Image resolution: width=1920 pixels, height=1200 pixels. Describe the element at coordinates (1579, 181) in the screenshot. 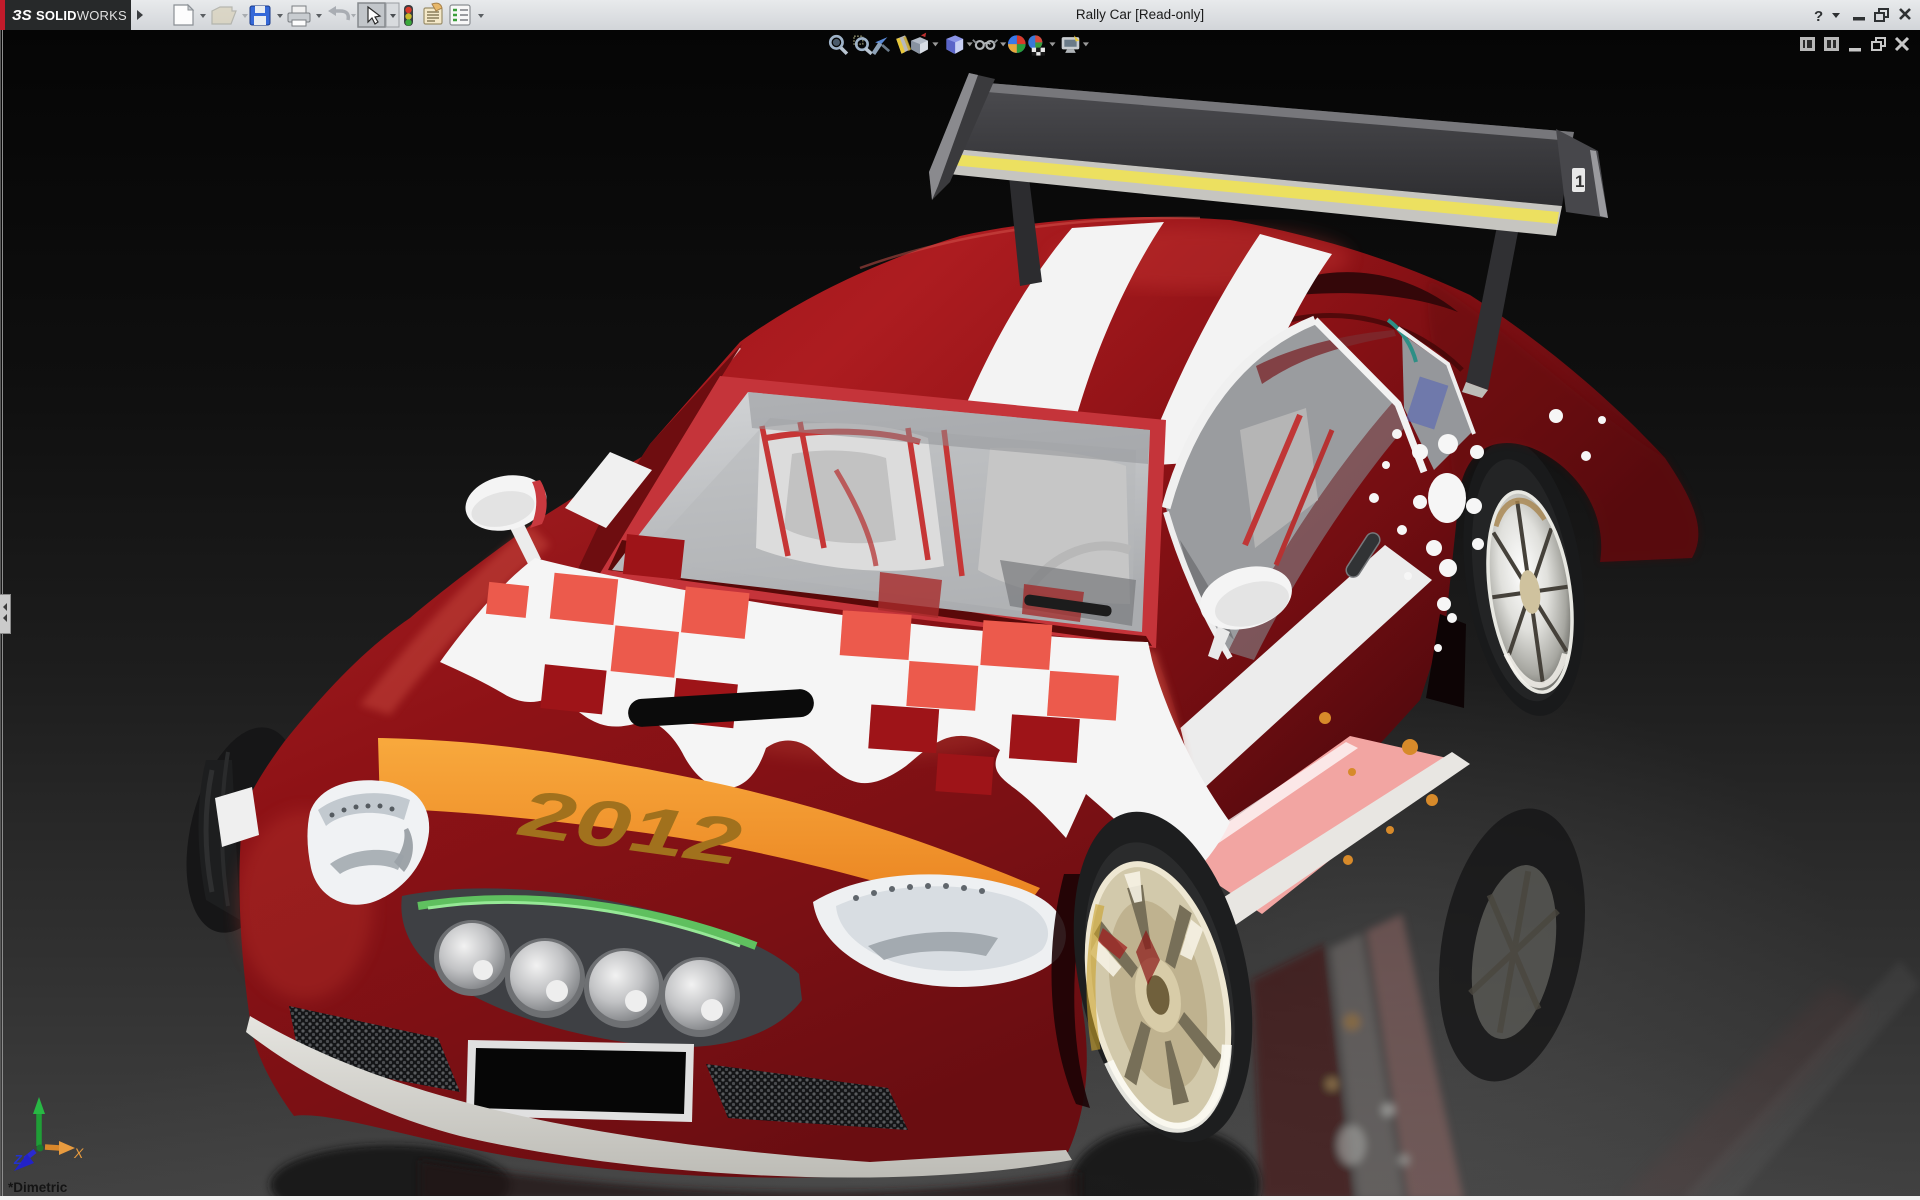

I see `svg-text: 1` at that location.